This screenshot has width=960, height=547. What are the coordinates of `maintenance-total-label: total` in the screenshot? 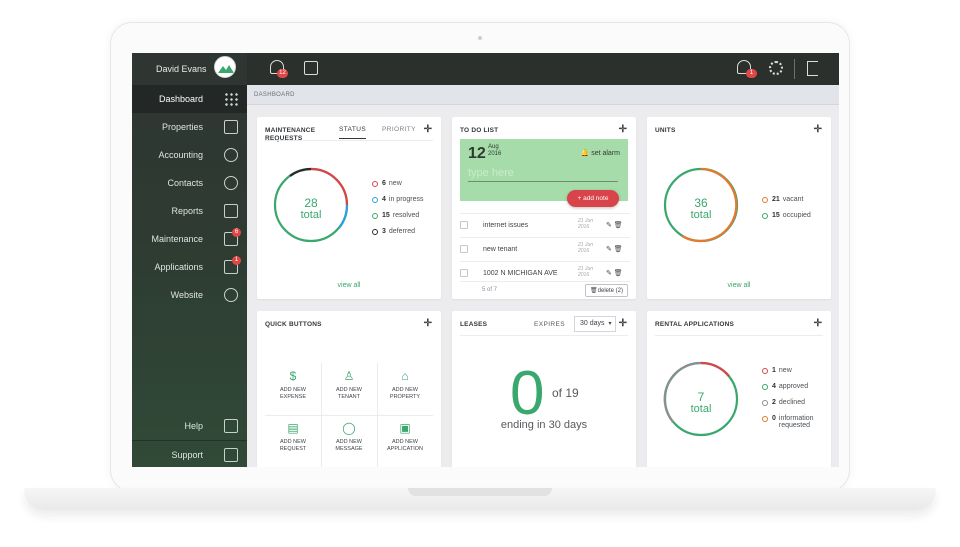 It's located at (311, 215).